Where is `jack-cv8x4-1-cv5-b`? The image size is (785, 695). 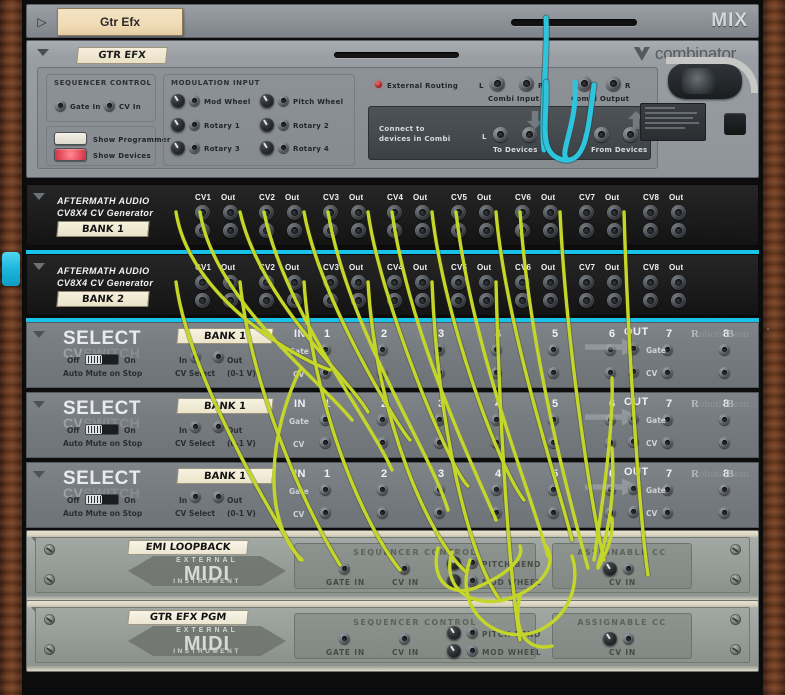 jack-cv8x4-1-cv5-b is located at coordinates (458, 230).